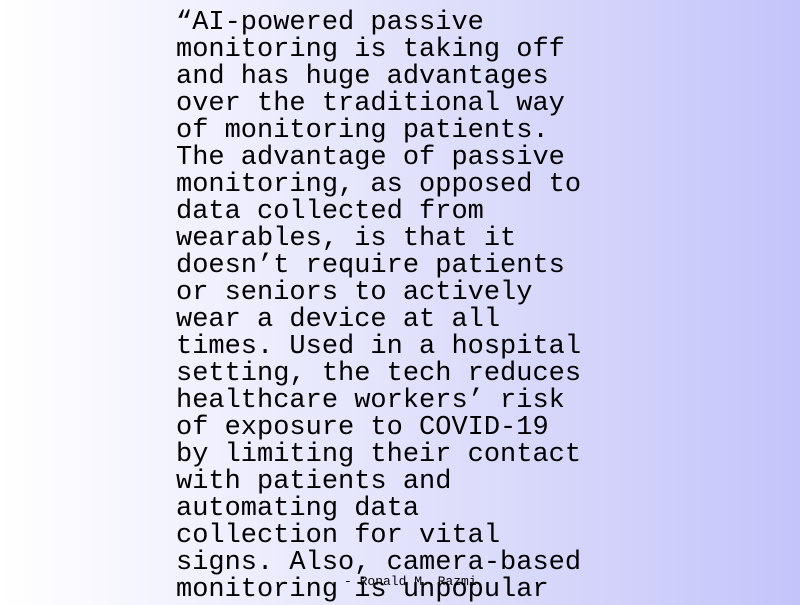 This screenshot has width=800, height=605. Describe the element at coordinates (346, 239) in the screenshot. I see `quote-line: wearables, is that it` at that location.